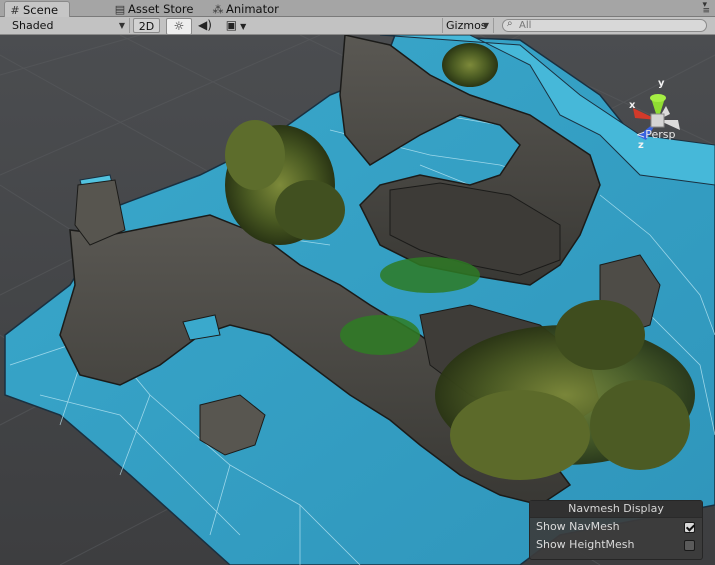 Image resolution: width=715 pixels, height=565 pixels. Describe the element at coordinates (33, 25) in the screenshot. I see `shading-mode-value: Shaded` at that location.